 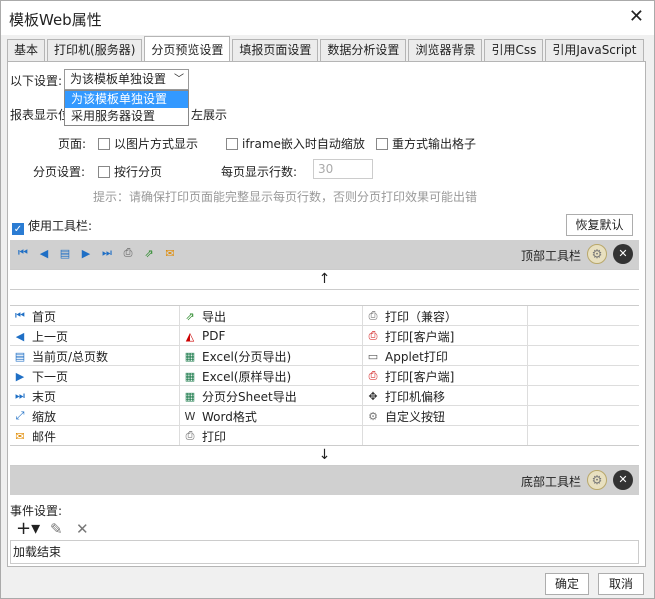 I want to click on tab-page-preview: 分页预览设置, so click(x=187, y=48).